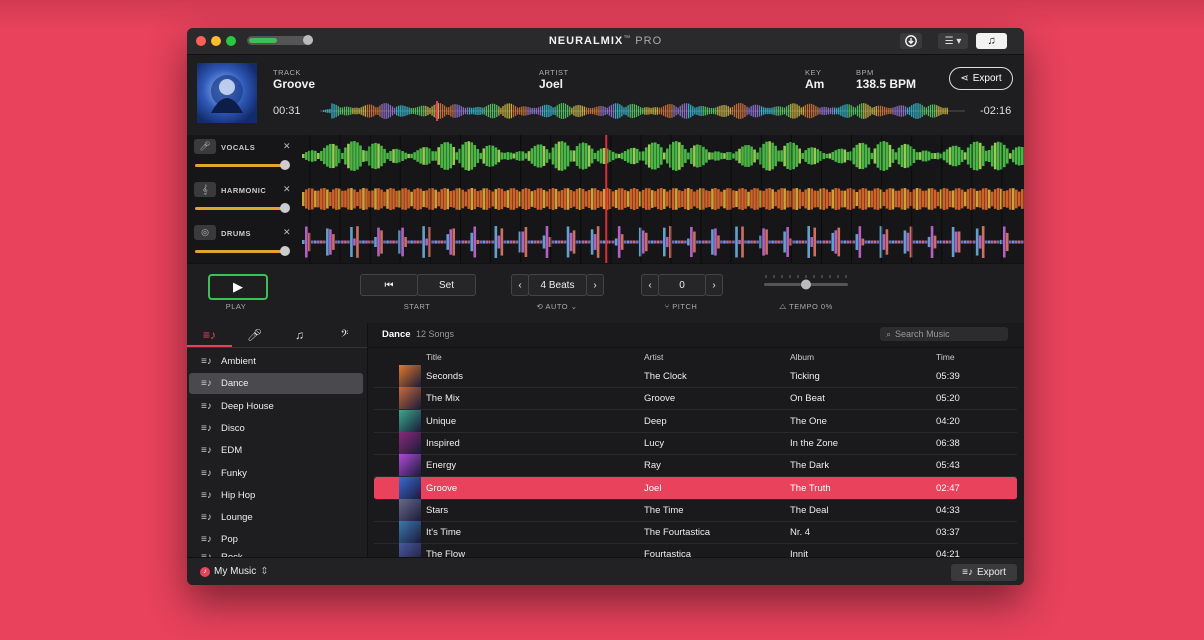 The image size is (1204, 640). I want to click on overview-waveform, so click(642, 111).